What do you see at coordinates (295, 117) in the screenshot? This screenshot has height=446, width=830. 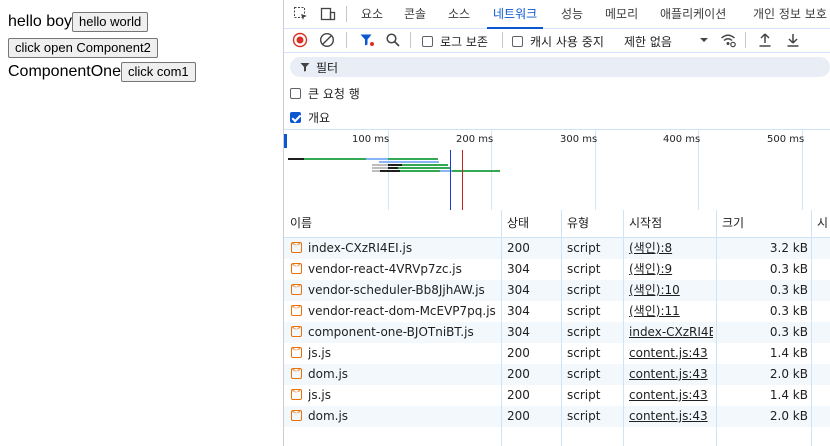 I see `overview-checkbox` at bounding box center [295, 117].